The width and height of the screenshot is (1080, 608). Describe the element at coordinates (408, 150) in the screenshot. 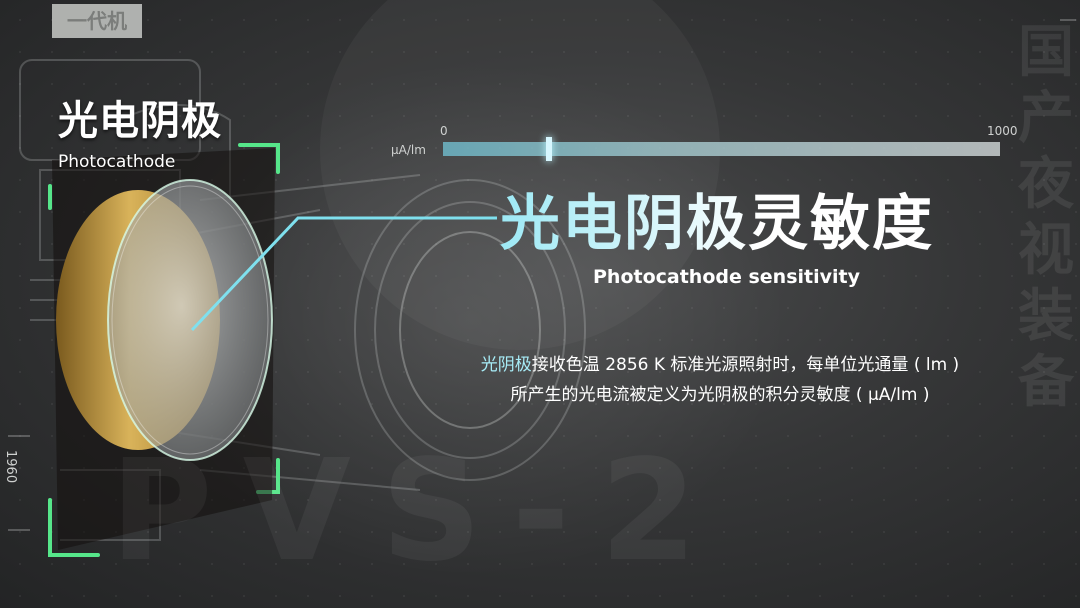

I see `scale-unit: µA/lm` at that location.